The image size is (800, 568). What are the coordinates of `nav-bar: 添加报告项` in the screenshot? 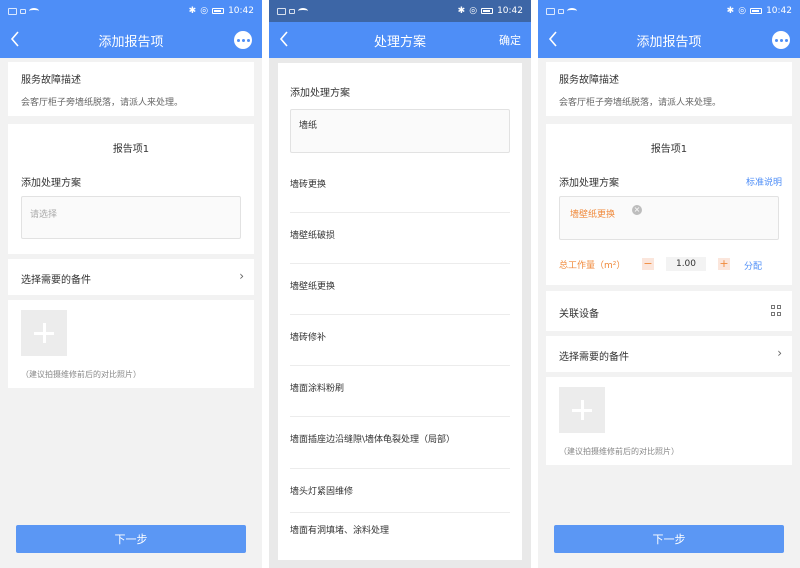 It's located at (669, 40).